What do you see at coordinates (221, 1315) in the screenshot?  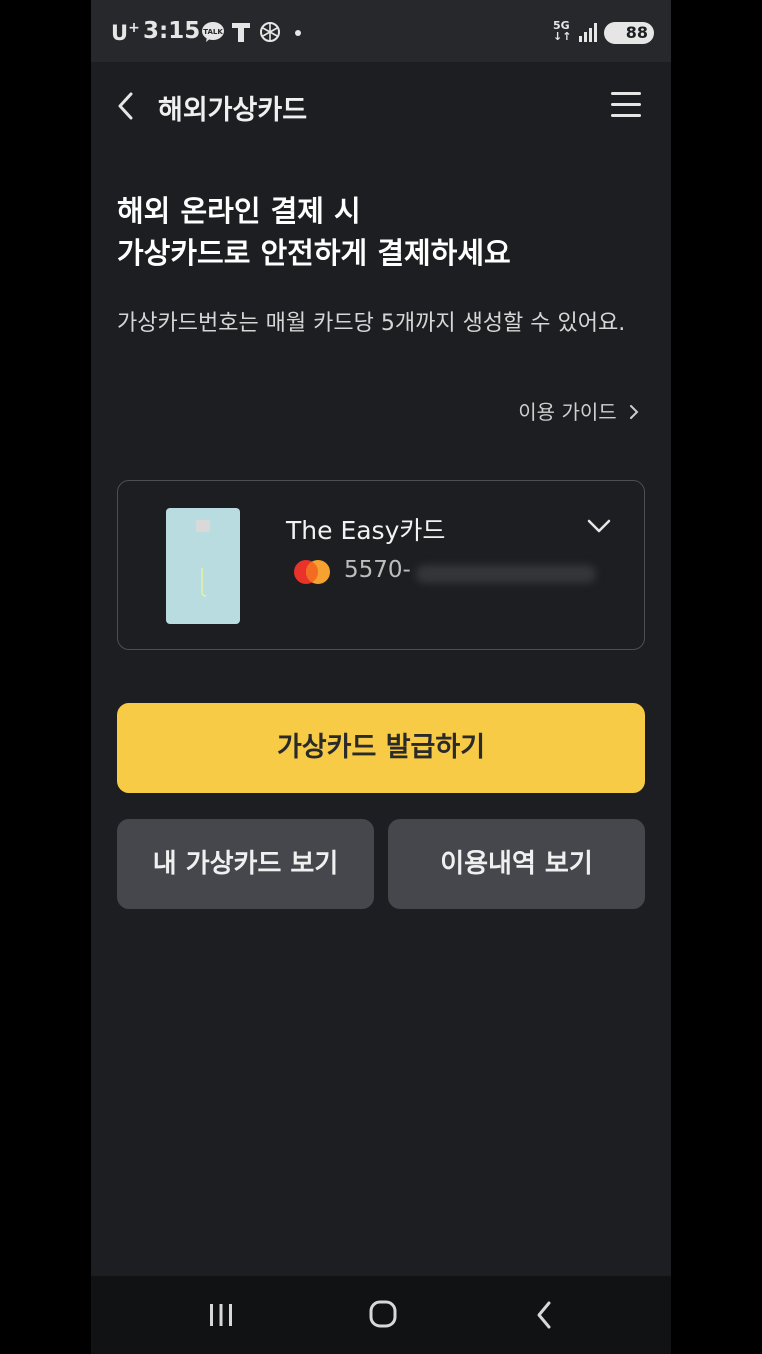 I see `recent-apps-icon` at bounding box center [221, 1315].